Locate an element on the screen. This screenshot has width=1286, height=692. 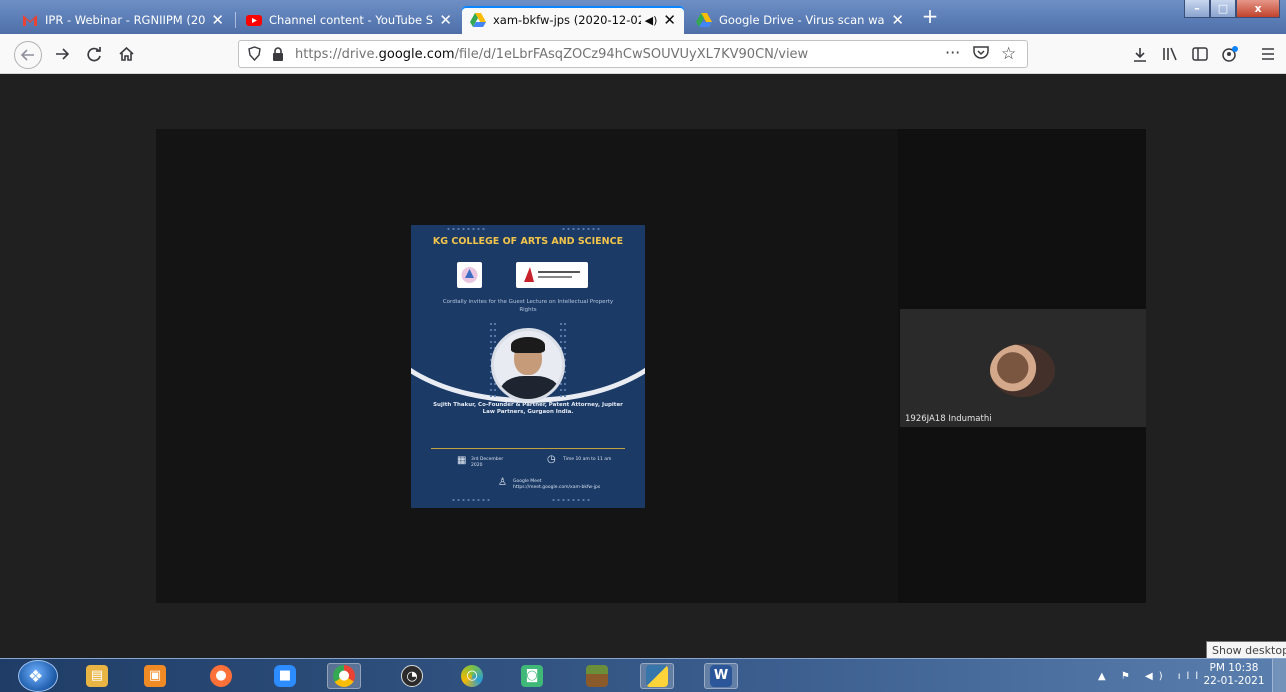
tab-ipr-webinar: IPR - Webinar - RGNIIPM (2020 ✕ is located at coordinates (123, 20).